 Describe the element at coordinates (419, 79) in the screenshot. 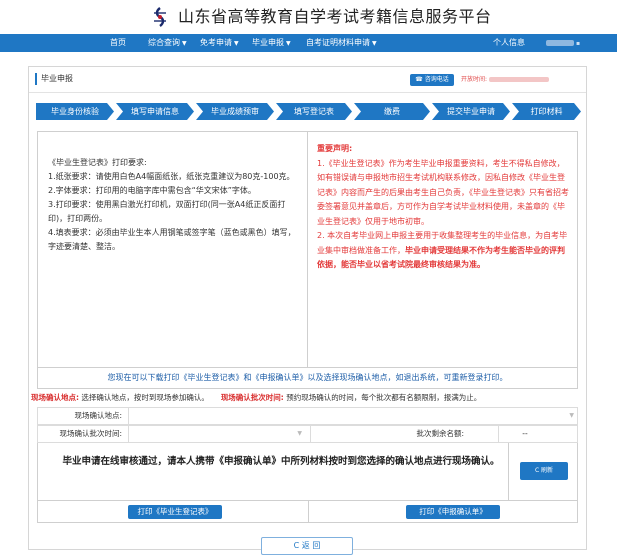

I see `phone-icon: ☎` at that location.